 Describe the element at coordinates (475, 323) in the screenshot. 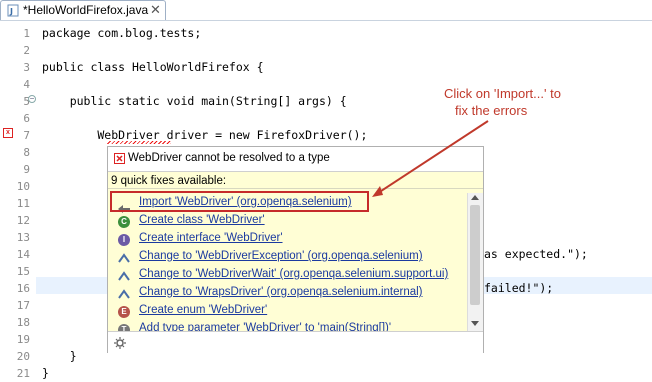

I see `scroll-down-icon` at that location.